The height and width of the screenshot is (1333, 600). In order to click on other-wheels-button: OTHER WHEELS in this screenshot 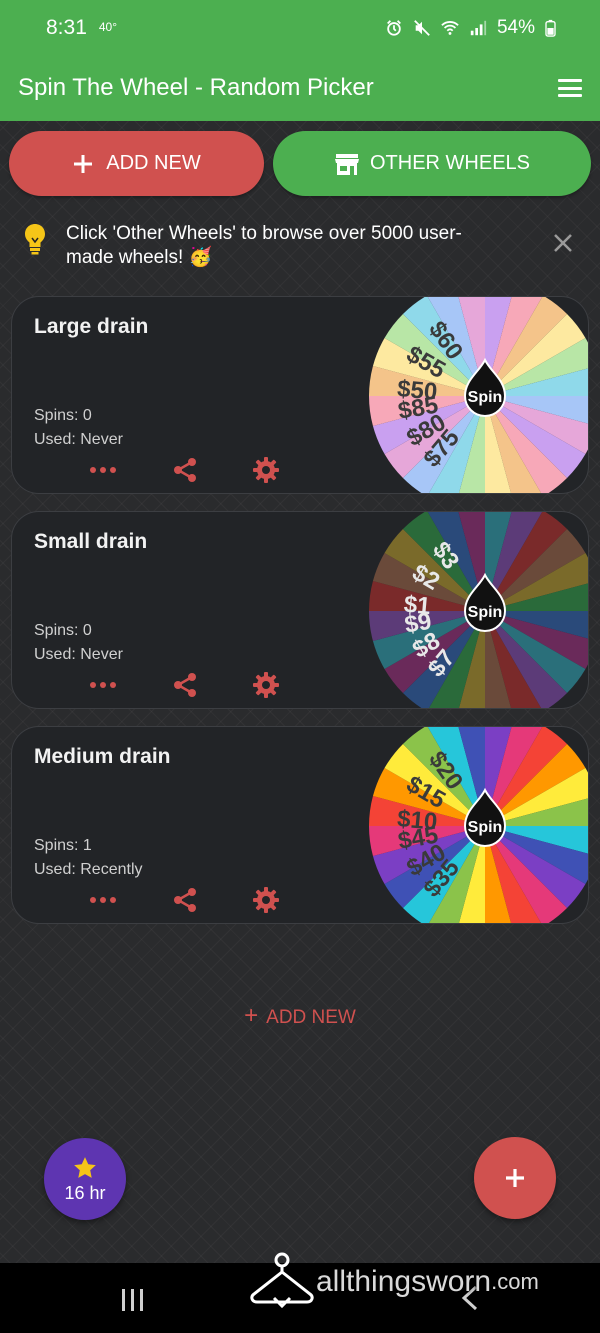, I will do `click(432, 163)`.